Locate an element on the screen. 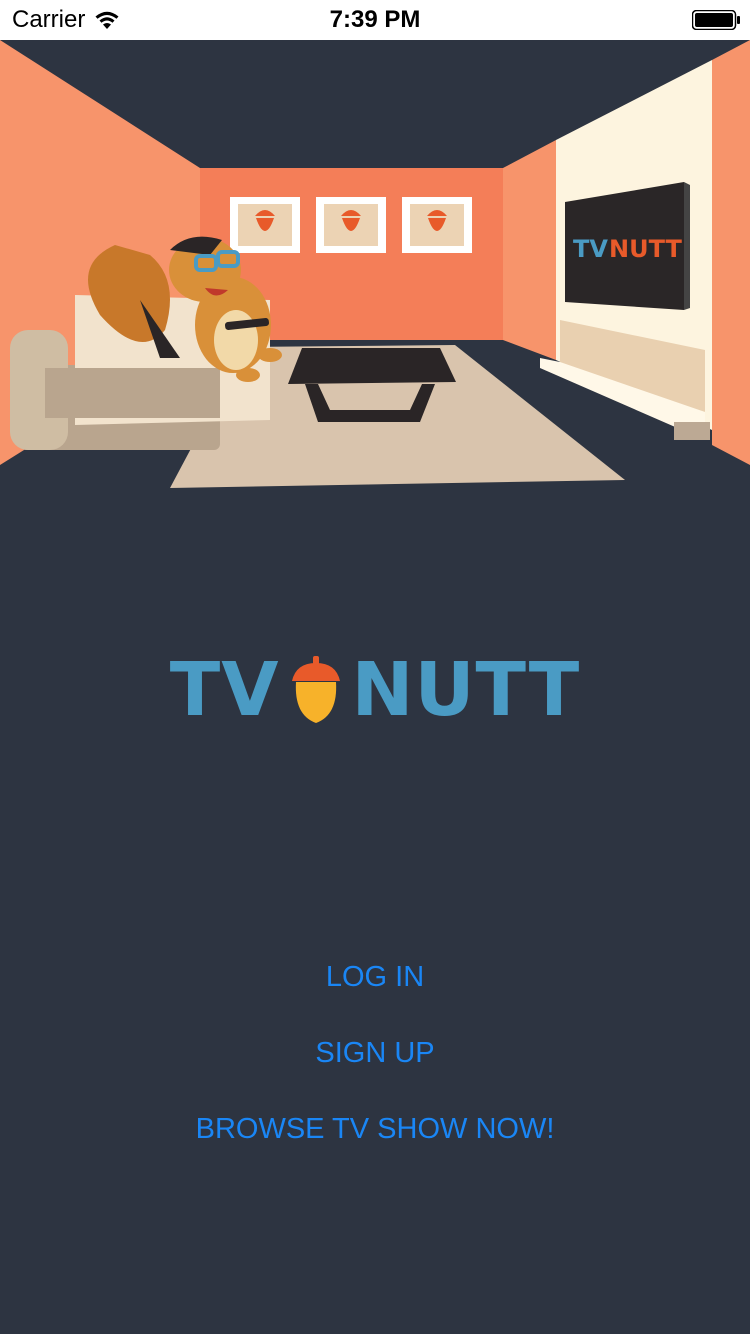 This screenshot has width=750, height=1334. browse-shows-button: BROWSE TV SHOW NOW! is located at coordinates (375, 1129).